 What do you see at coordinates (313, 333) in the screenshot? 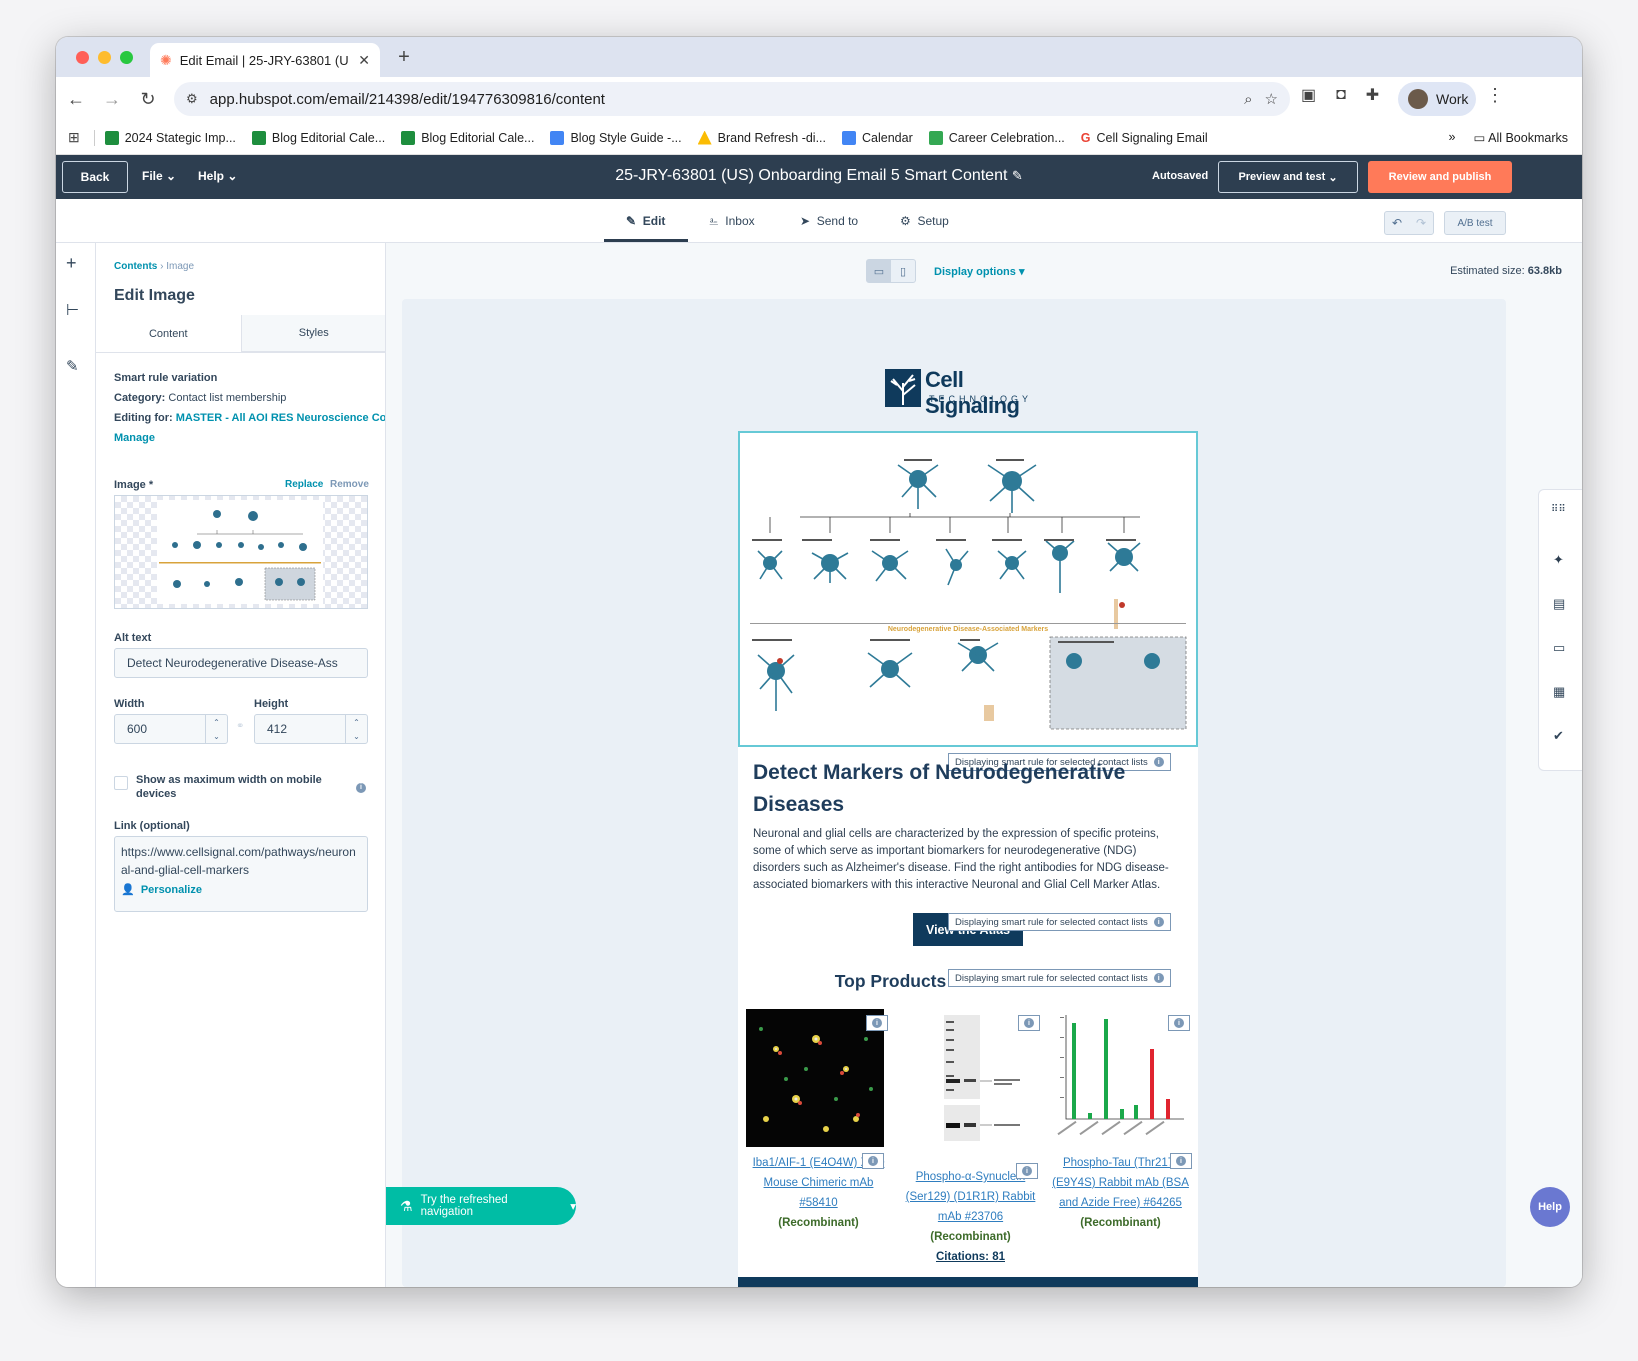
I see `tab-styles: Styles` at bounding box center [313, 333].